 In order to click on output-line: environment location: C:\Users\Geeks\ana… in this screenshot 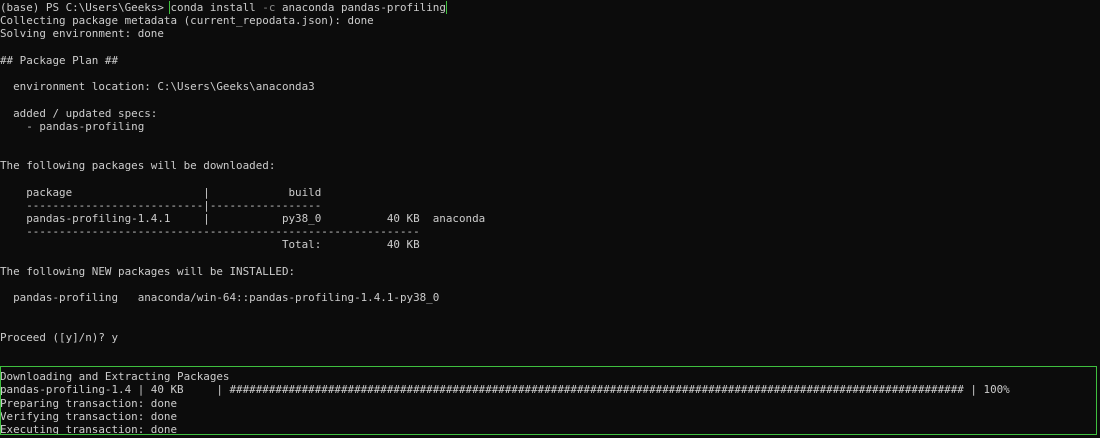, I will do `click(157, 87)`.